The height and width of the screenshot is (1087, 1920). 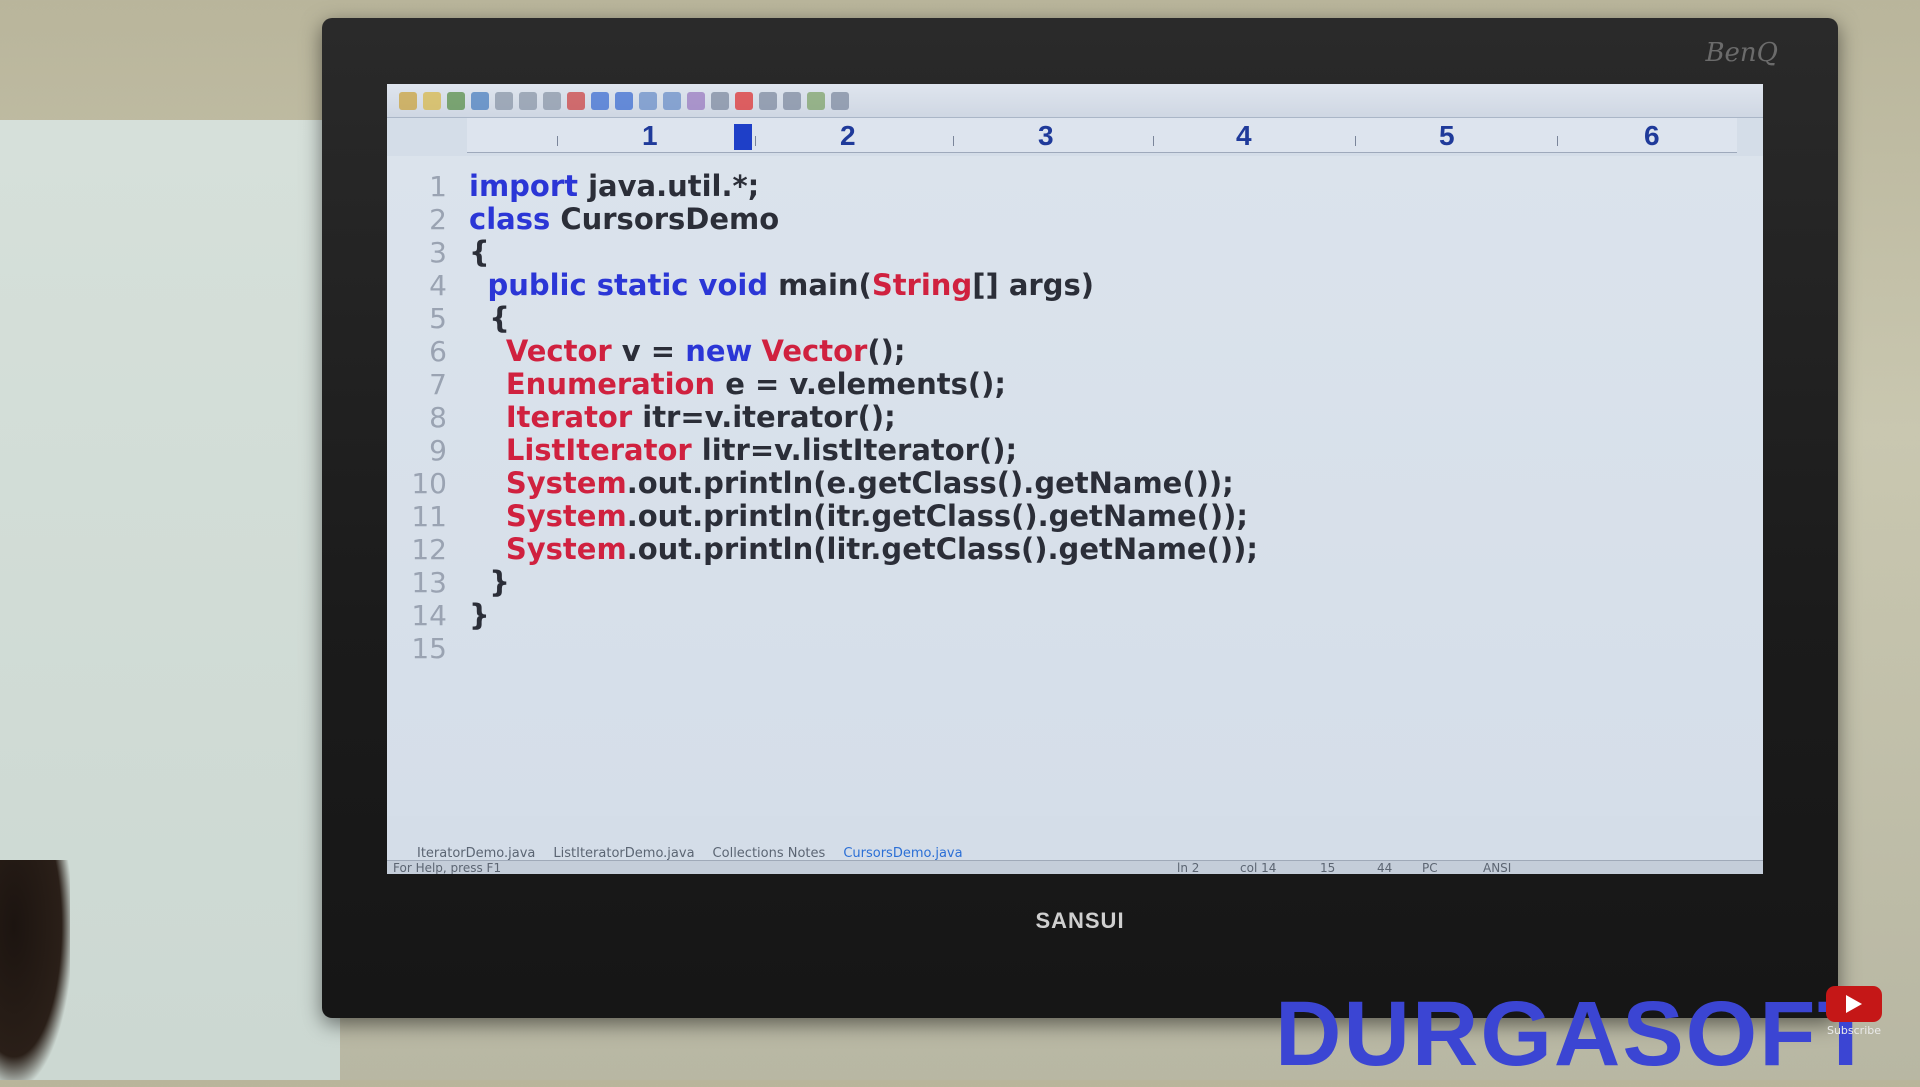 I want to click on paste-icon, so click(x=552, y=100).